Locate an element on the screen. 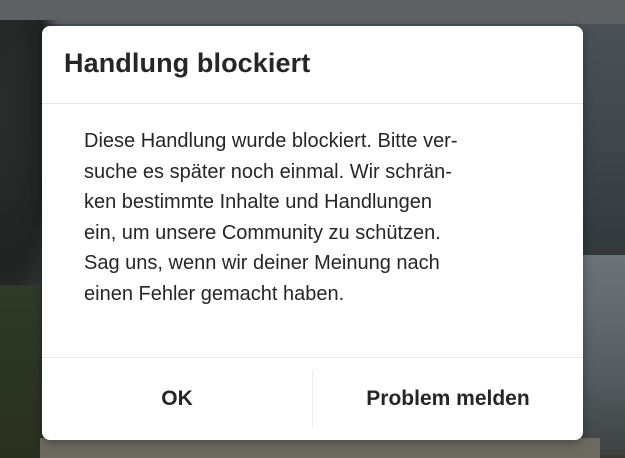  report-problem-button: Problem melden is located at coordinates (448, 399).